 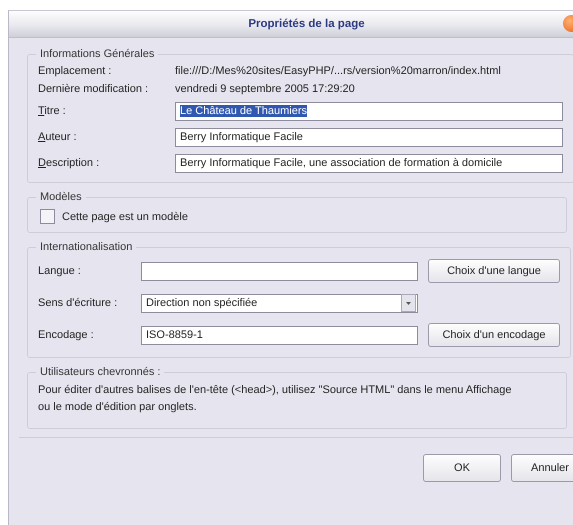 I want to click on field-label: Dernière modification :, so click(x=94, y=89).